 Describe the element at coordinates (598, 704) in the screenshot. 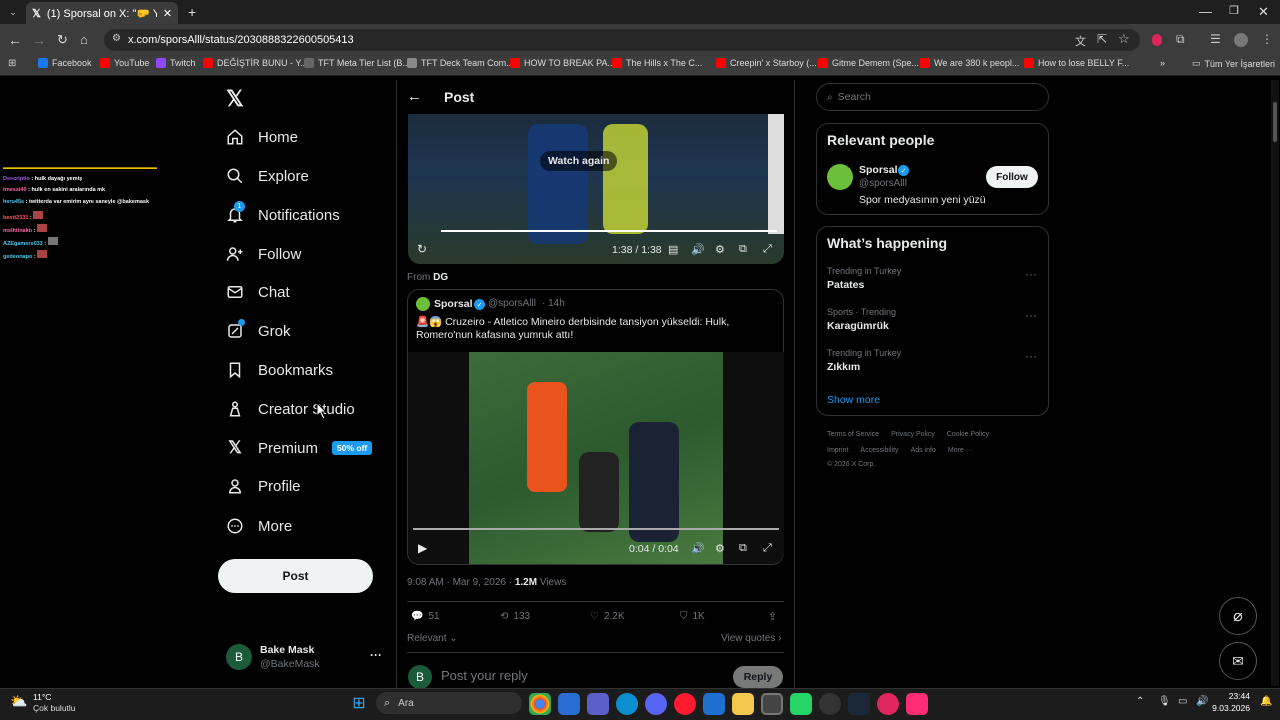

I see `teams-icon` at that location.